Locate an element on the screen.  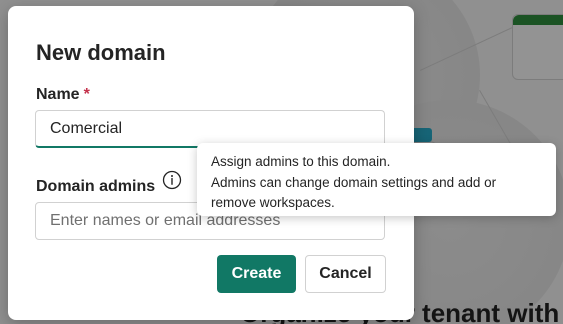
tooltip-line: Assign admins to this domain. is located at coordinates (301, 161).